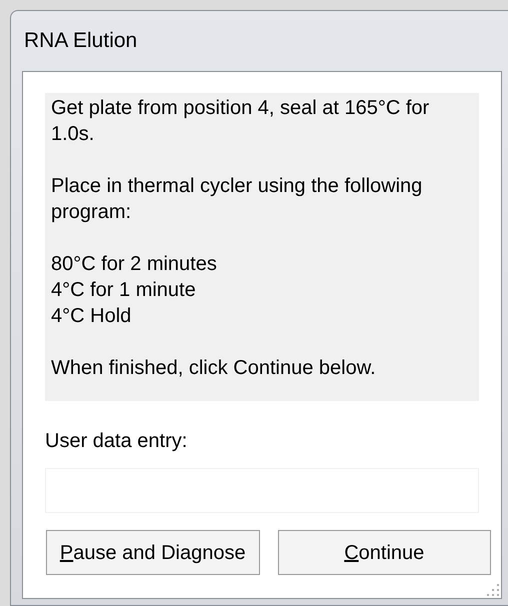 The image size is (508, 606). What do you see at coordinates (134, 264) in the screenshot?
I see `instruction-text: 80°C for 2 minutes` at bounding box center [134, 264].